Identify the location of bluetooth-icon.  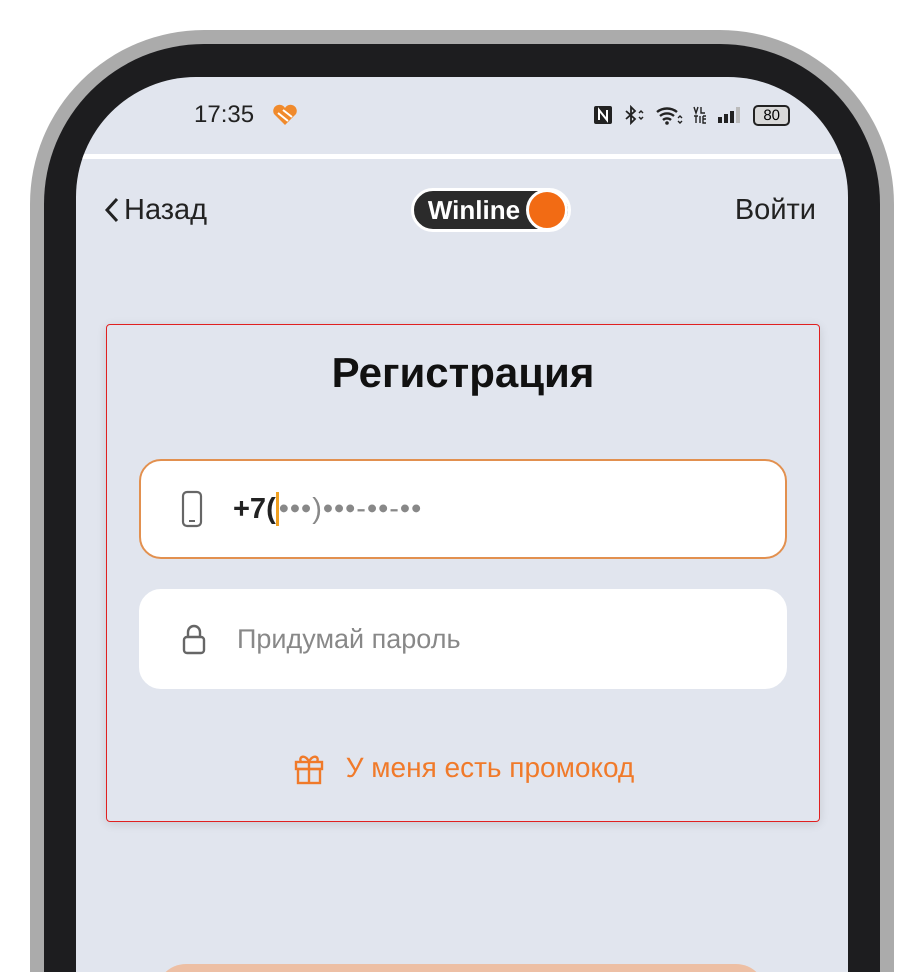
(634, 115).